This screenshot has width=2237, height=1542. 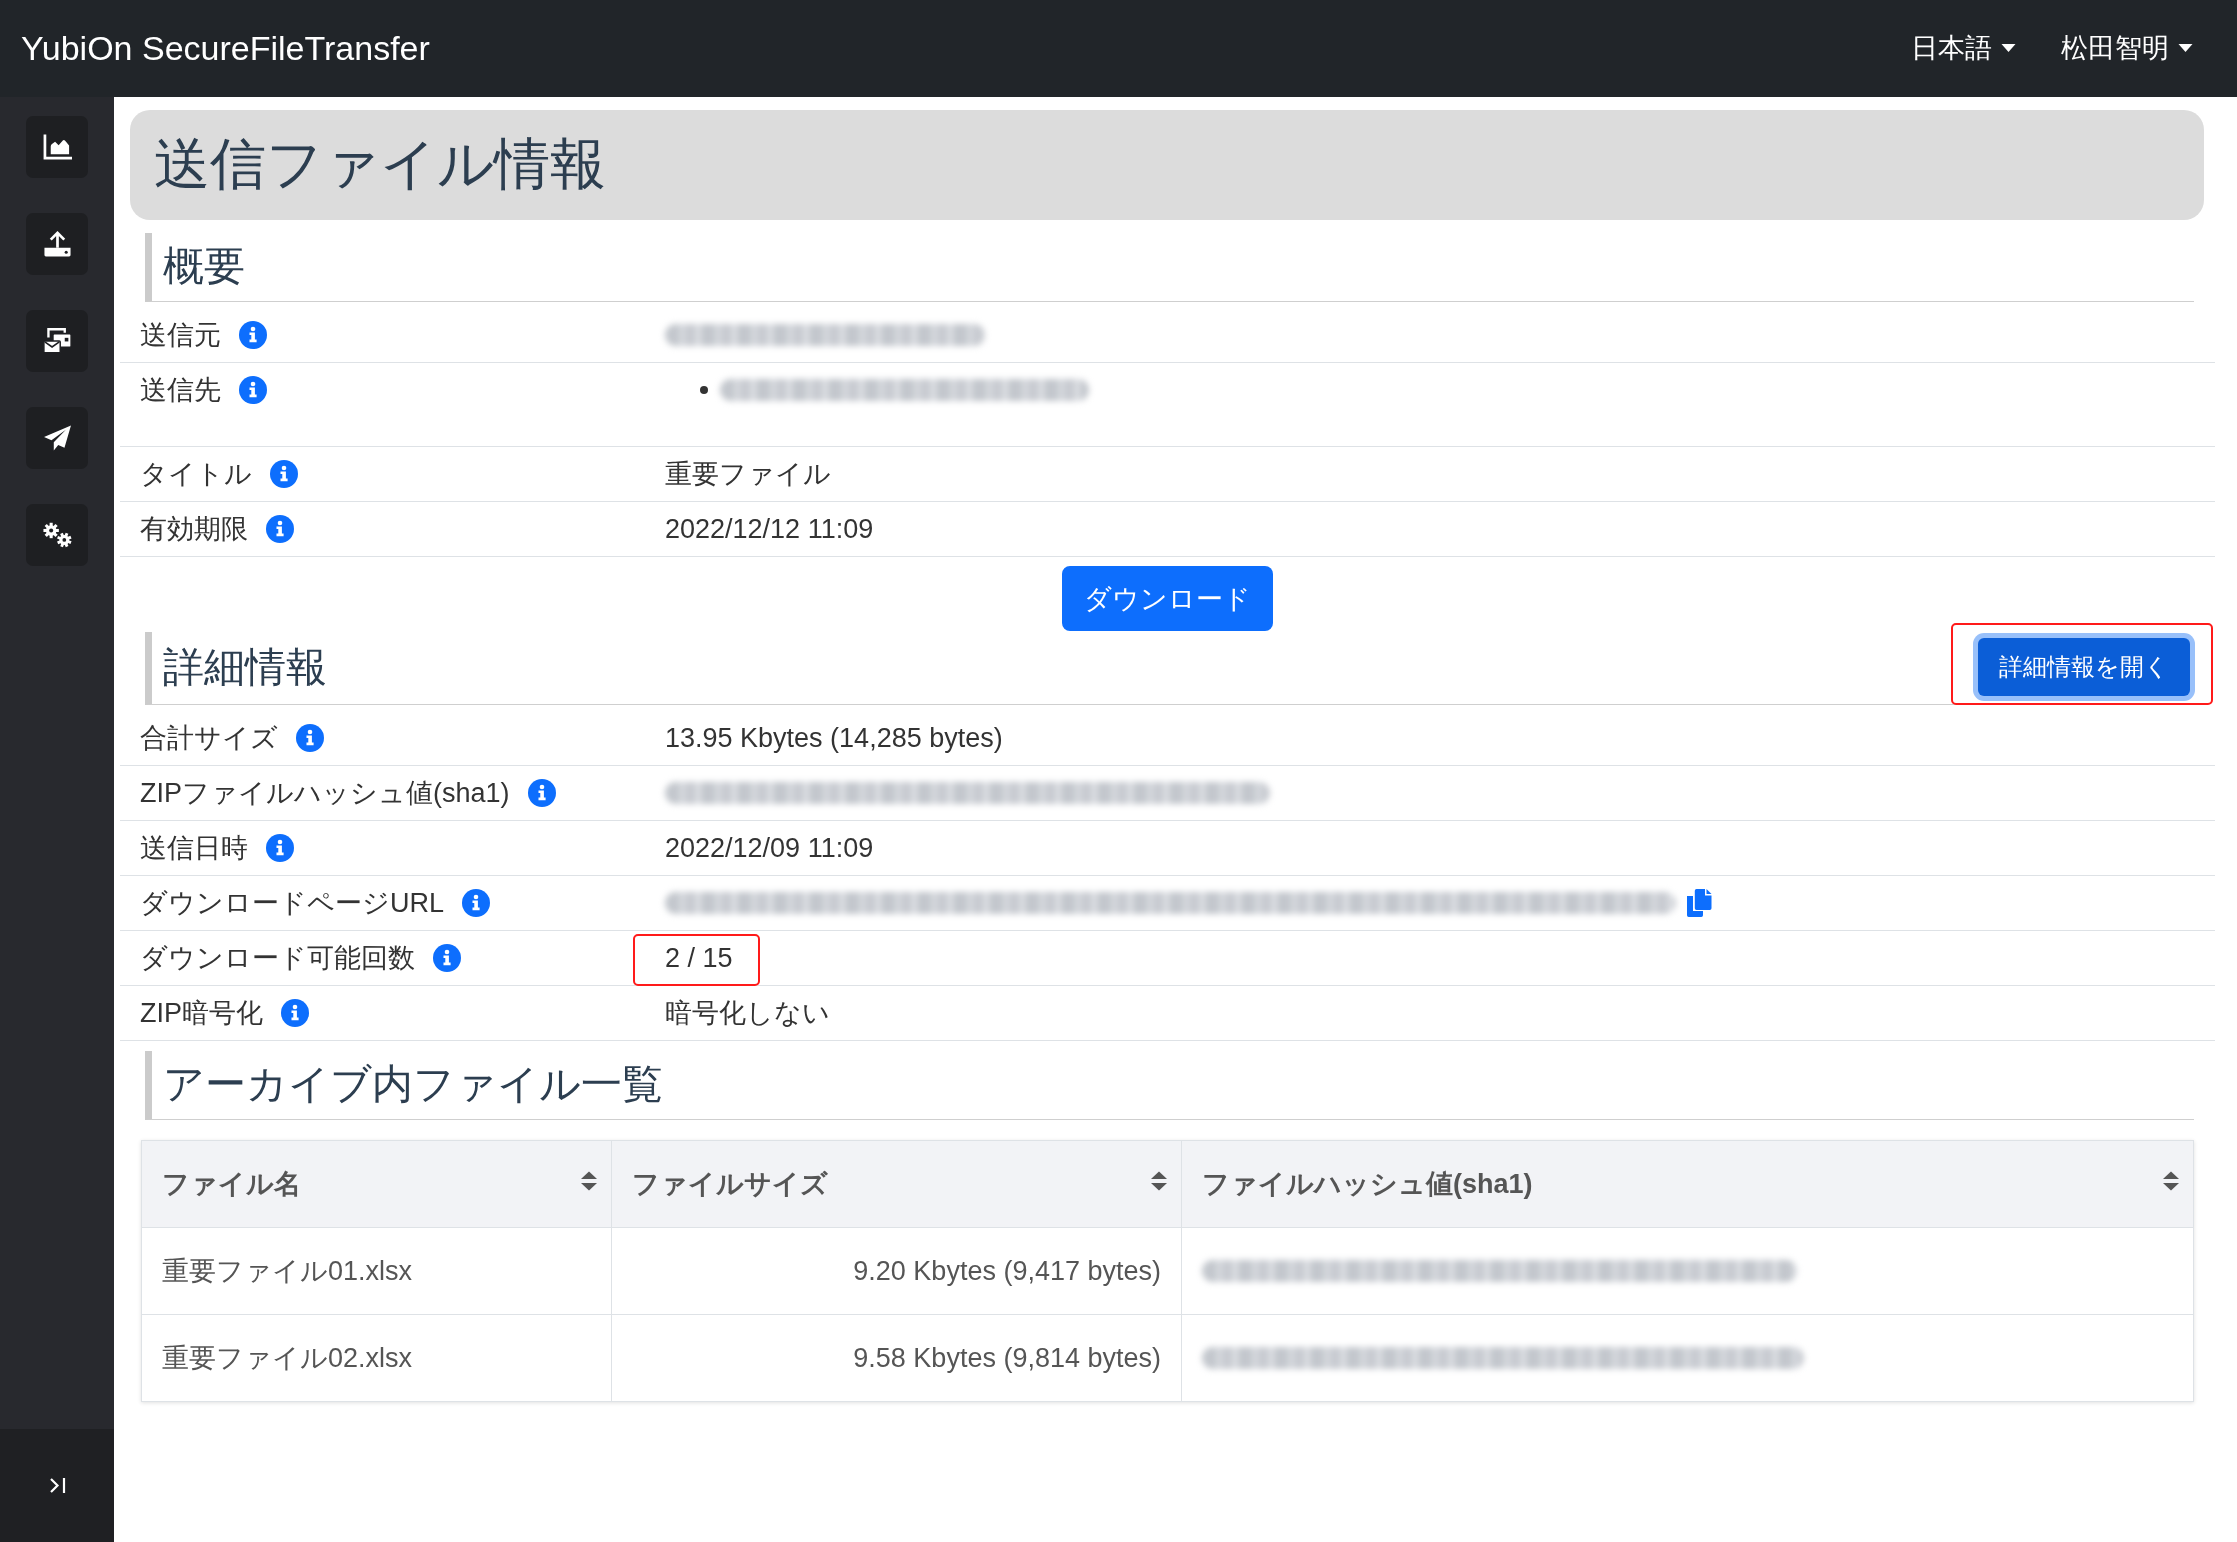 I want to click on section-heading: 詳細情報, so click(x=245, y=668).